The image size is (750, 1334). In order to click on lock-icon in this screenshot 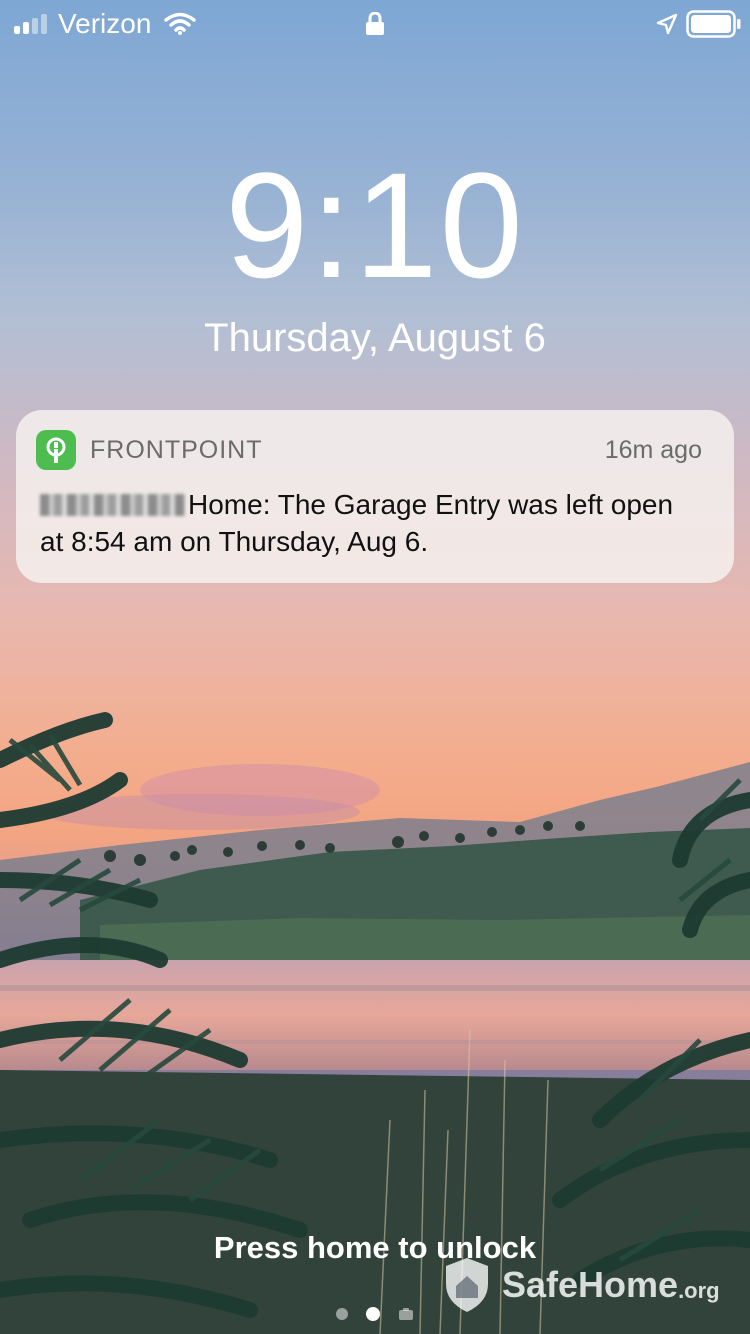, I will do `click(375, 23)`.